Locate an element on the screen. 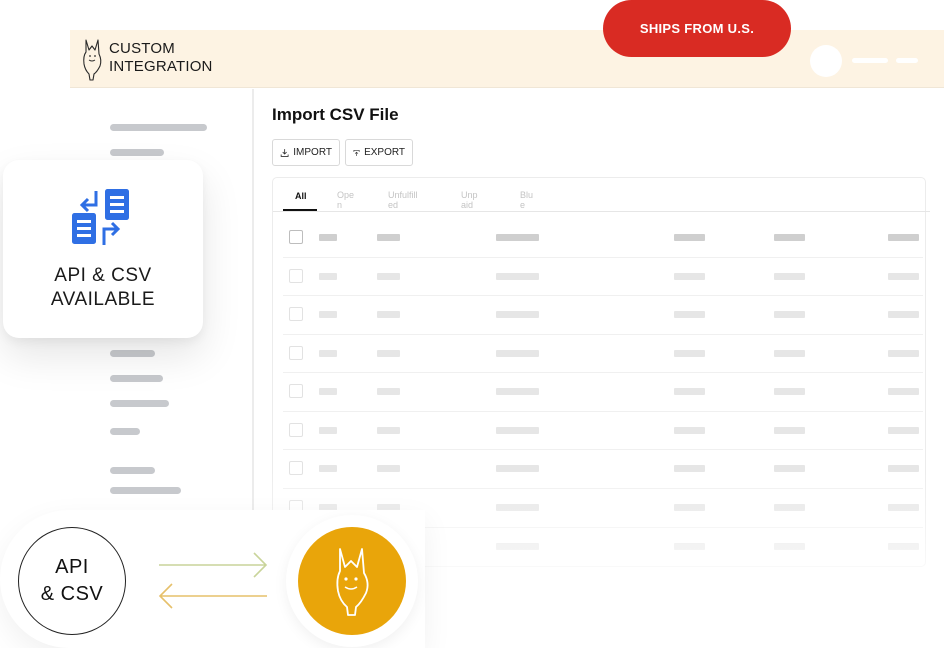 The height and width of the screenshot is (648, 944). tab-all: All is located at coordinates (301, 196).